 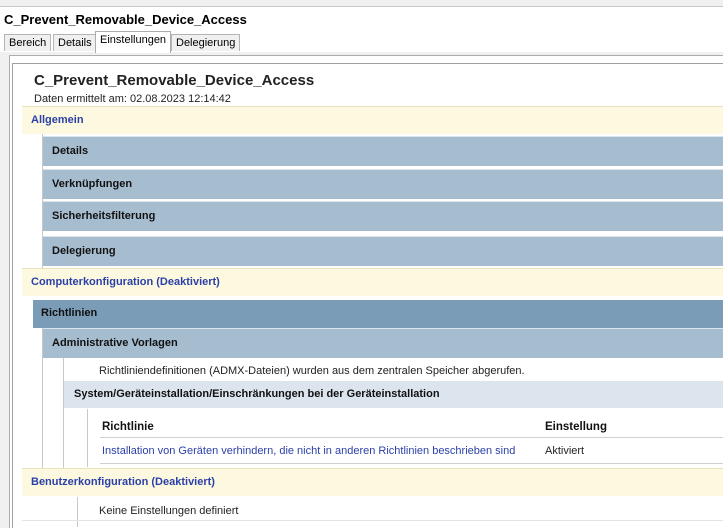 I want to click on section-richtlinien: Richtlinien, so click(x=378, y=314).